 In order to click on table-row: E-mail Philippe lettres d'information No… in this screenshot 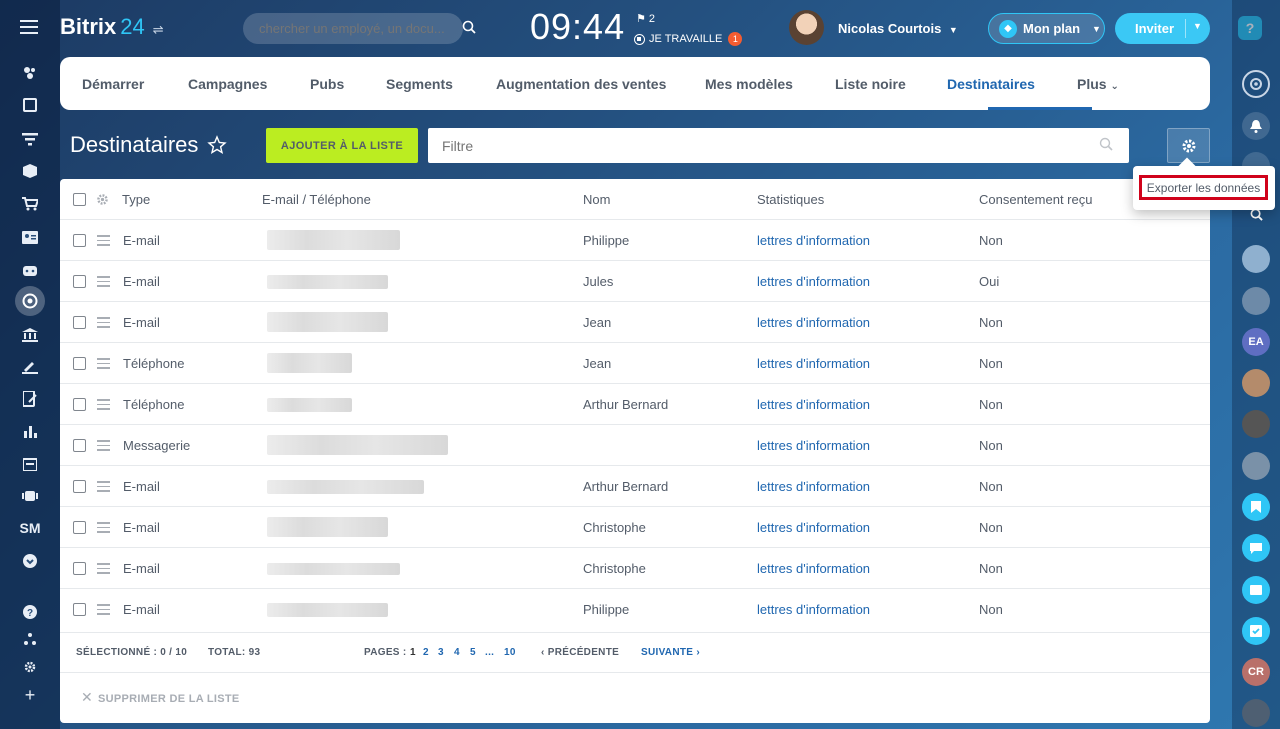, I will do `click(635, 608)`.